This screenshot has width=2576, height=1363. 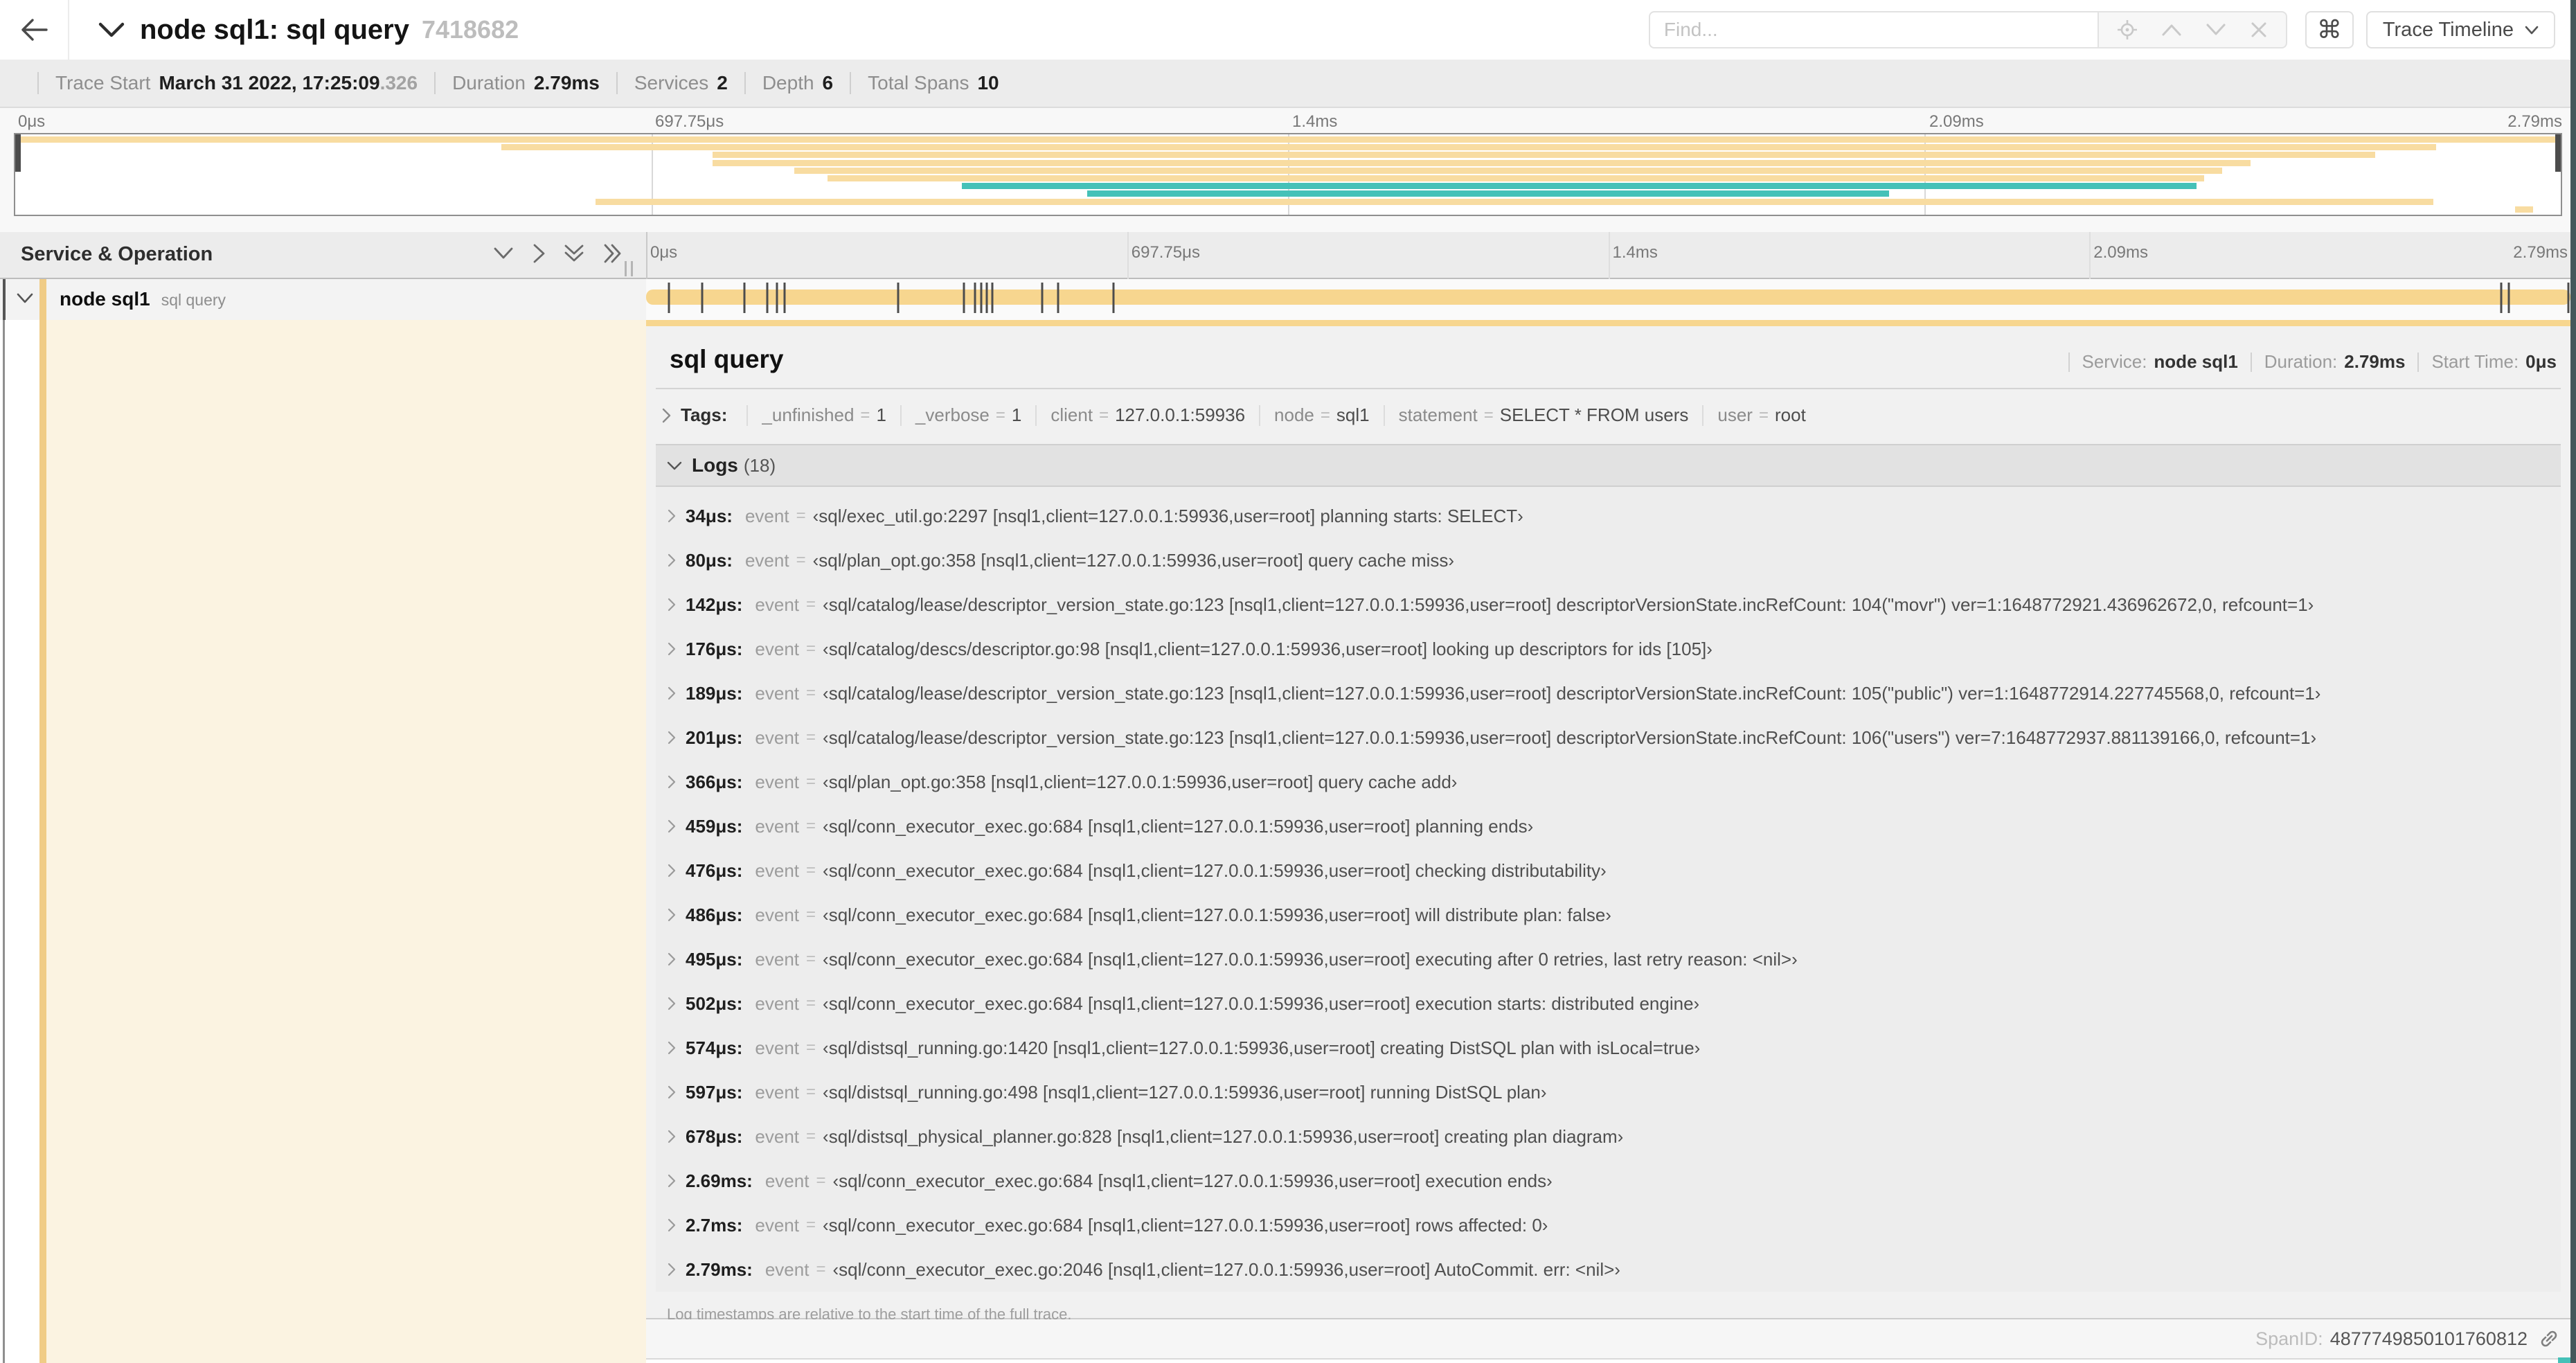 I want to click on span-bar-cell, so click(x=1608, y=300).